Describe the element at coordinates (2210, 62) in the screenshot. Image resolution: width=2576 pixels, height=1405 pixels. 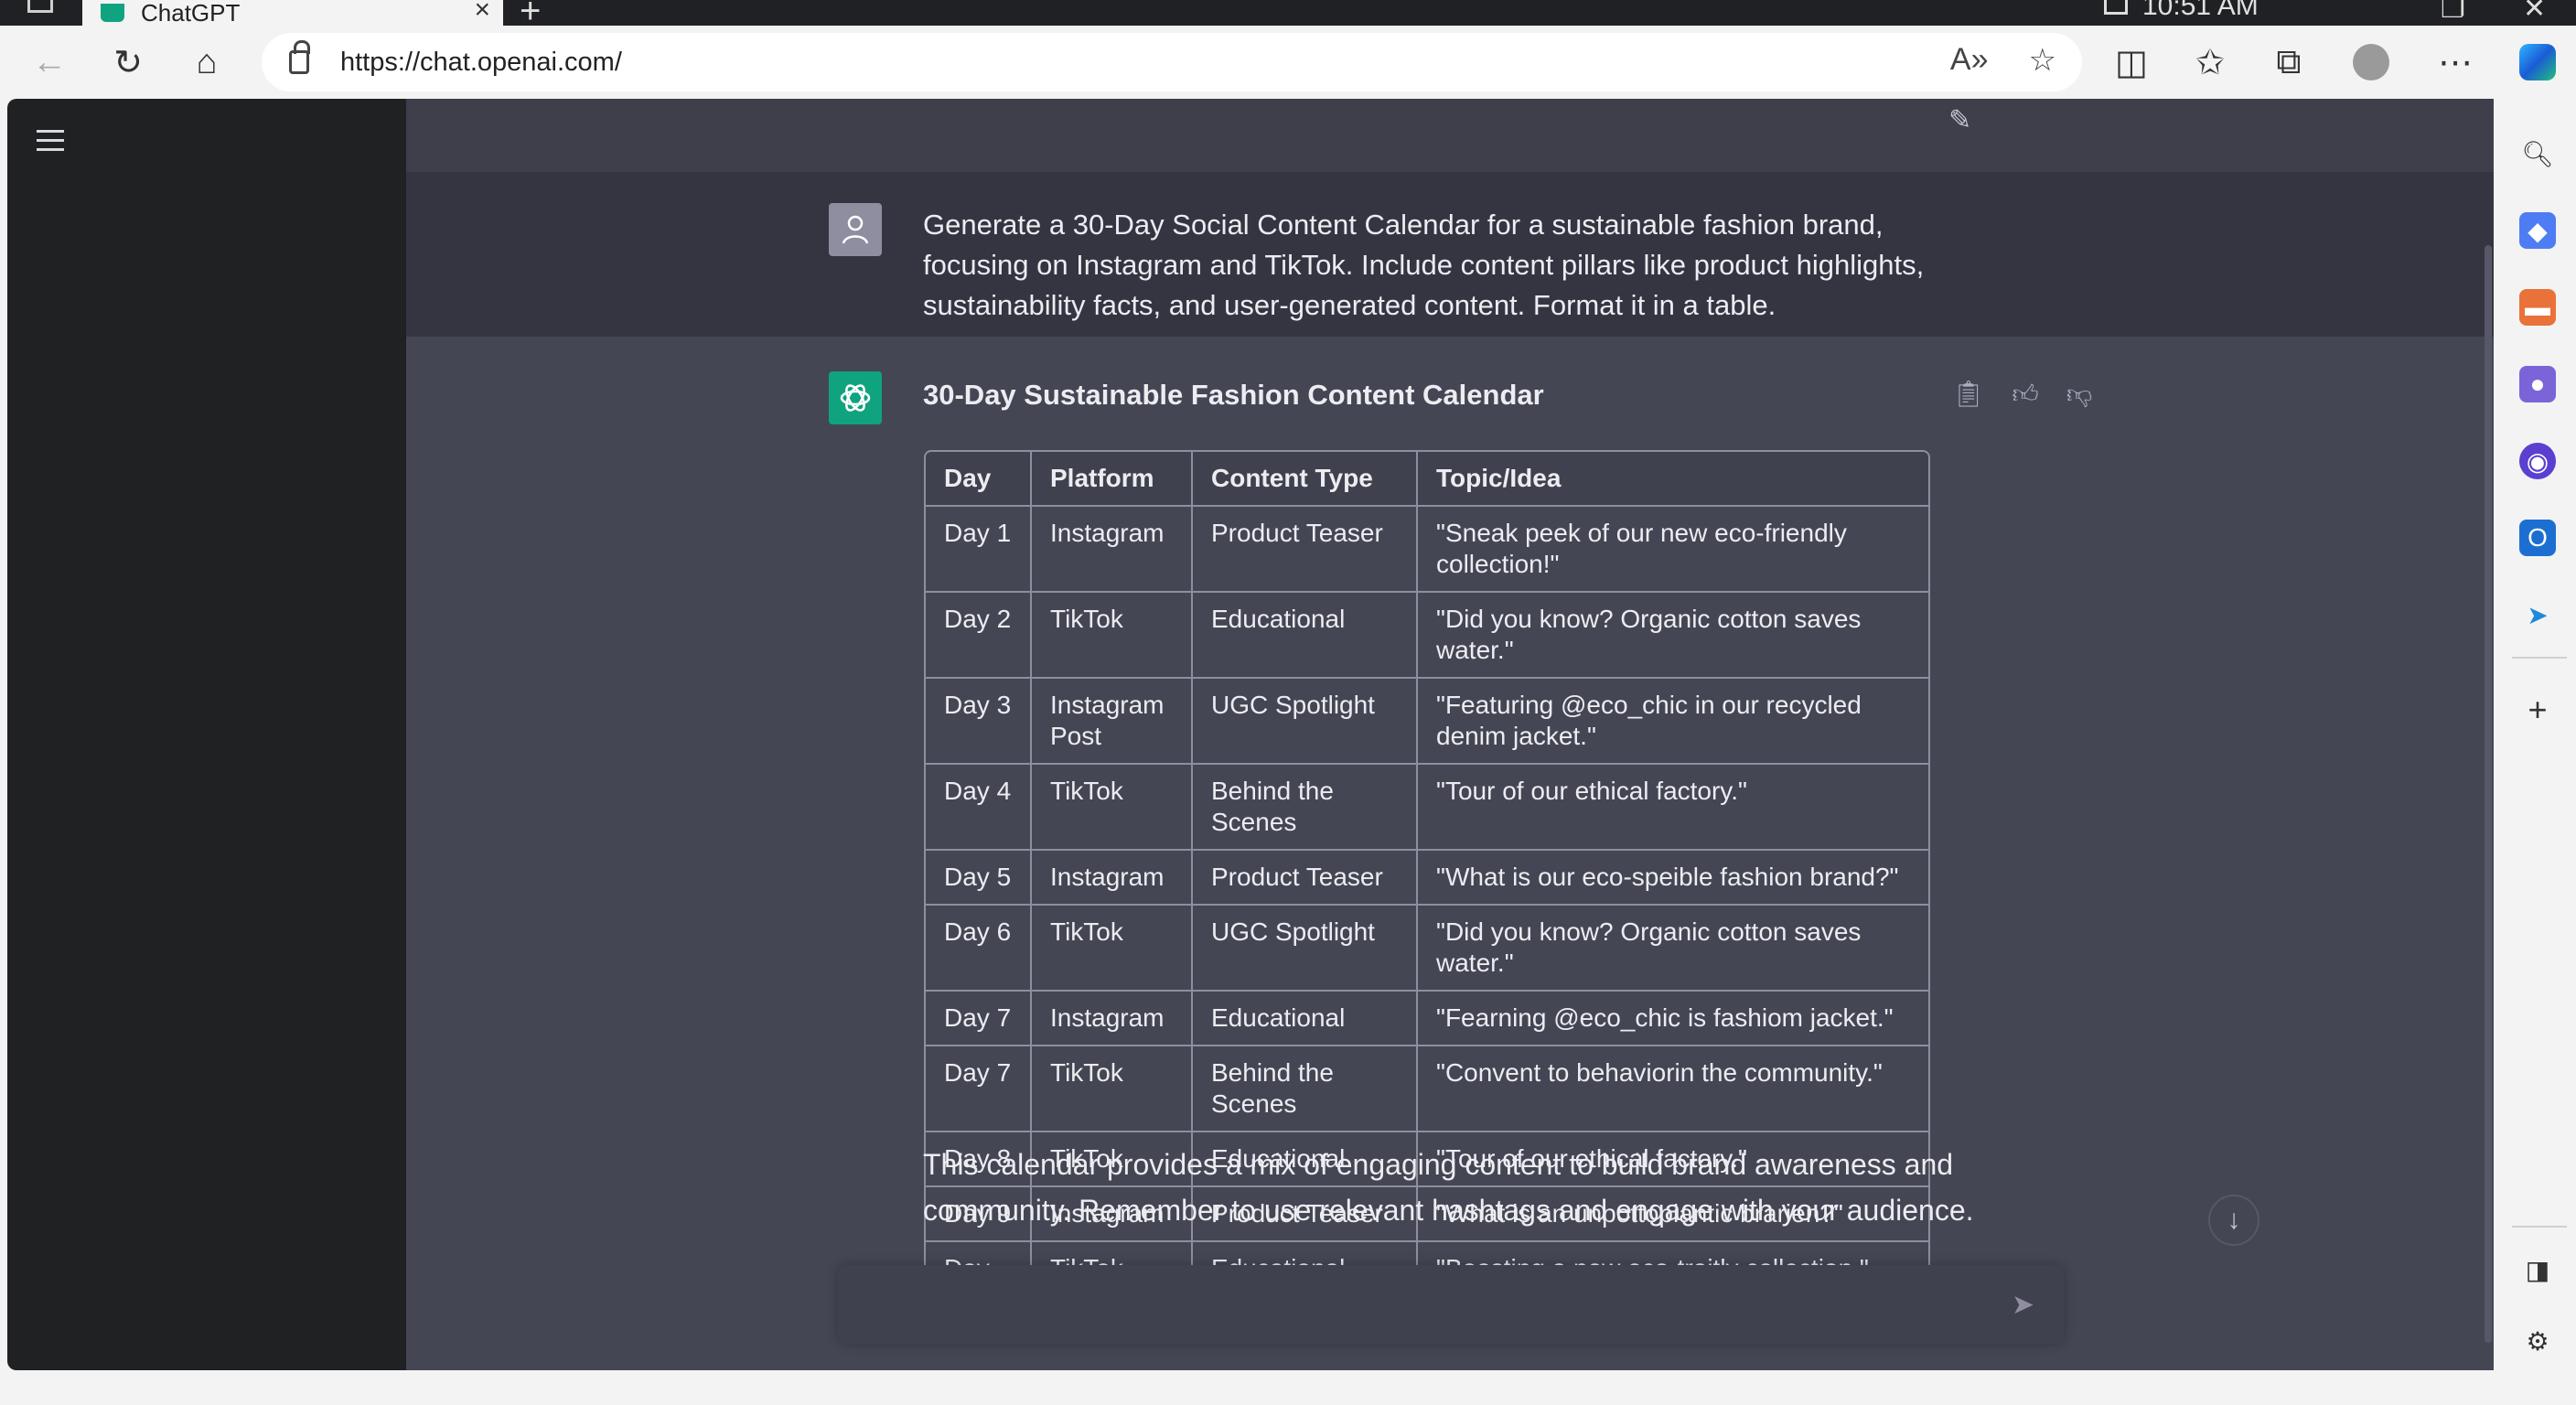
I see `favorites-icon: ✩` at that location.